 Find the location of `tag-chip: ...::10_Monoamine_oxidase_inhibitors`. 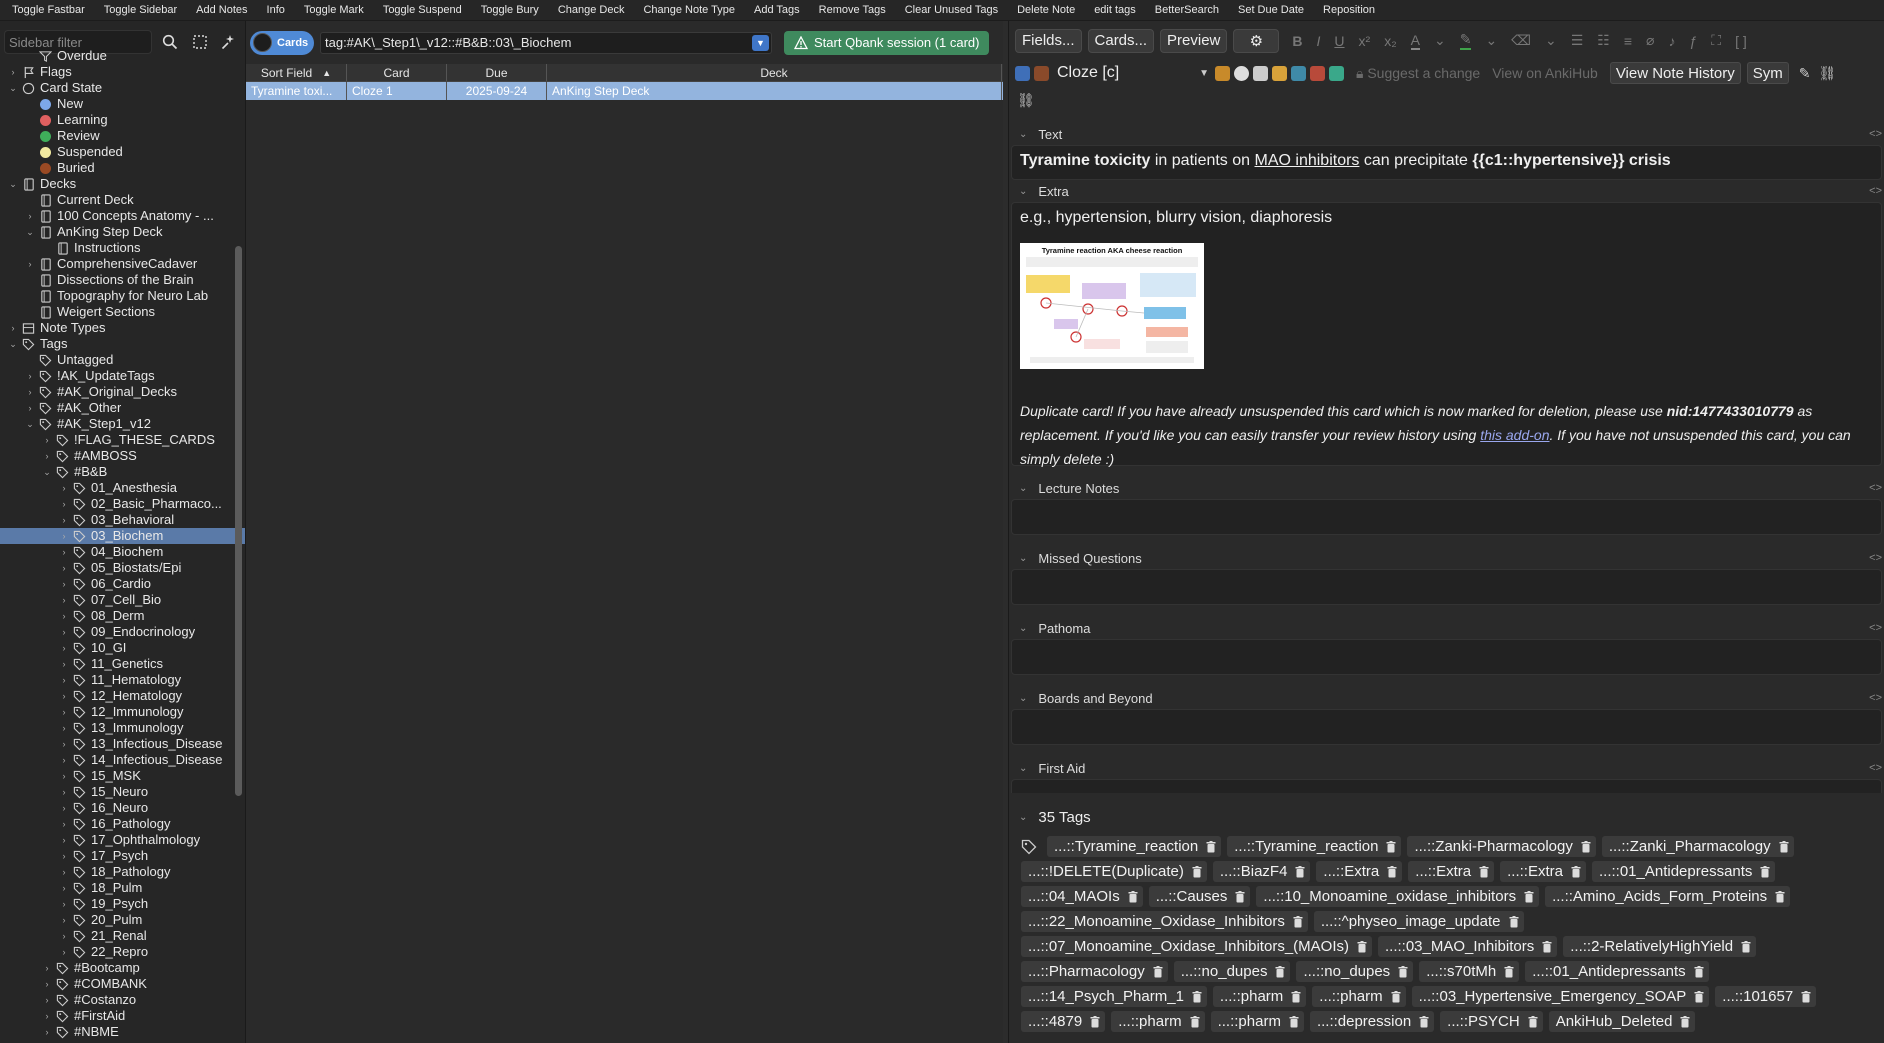

tag-chip: ...::10_Monoamine_oxidase_inhibitors is located at coordinates (1398, 896).